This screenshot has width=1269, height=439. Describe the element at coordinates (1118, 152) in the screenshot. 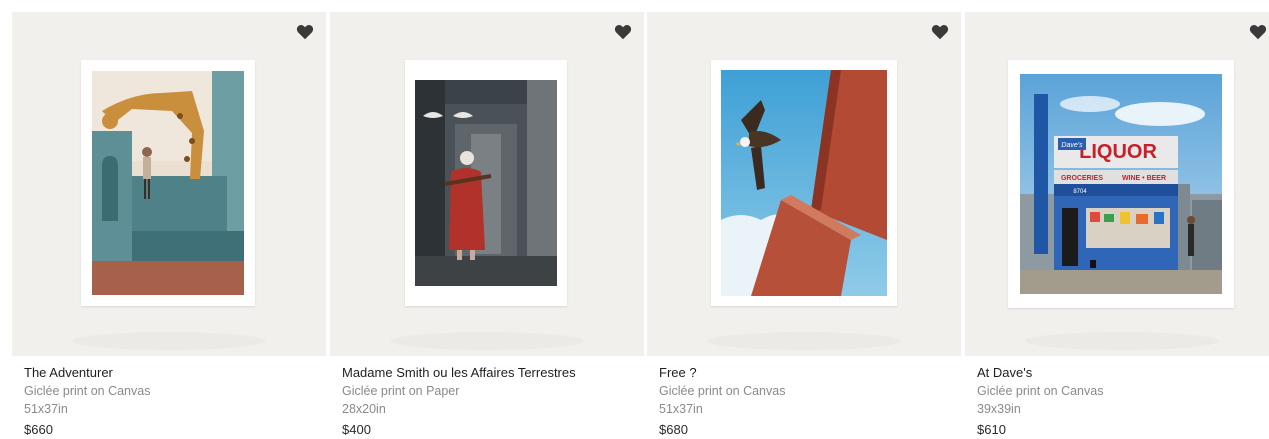

I see `svg-text: LIQUOR` at that location.